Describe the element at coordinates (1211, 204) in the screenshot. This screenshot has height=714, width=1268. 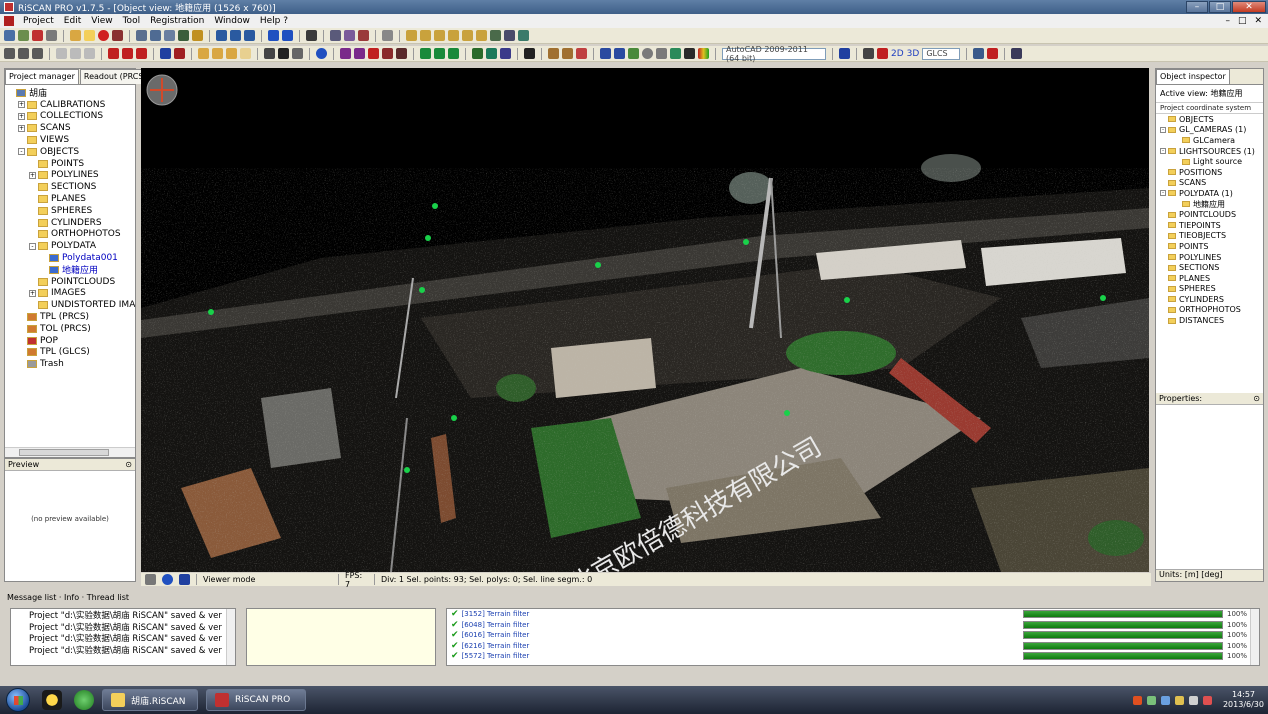
I see `object-tree-node: 地籍应用` at that location.